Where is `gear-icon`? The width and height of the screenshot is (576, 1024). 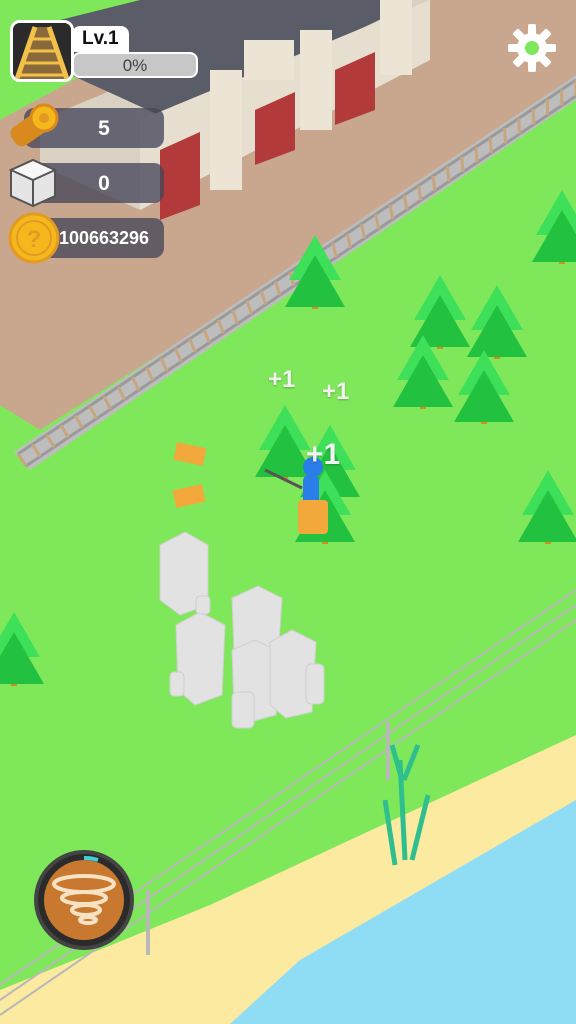 gear-icon is located at coordinates (532, 48).